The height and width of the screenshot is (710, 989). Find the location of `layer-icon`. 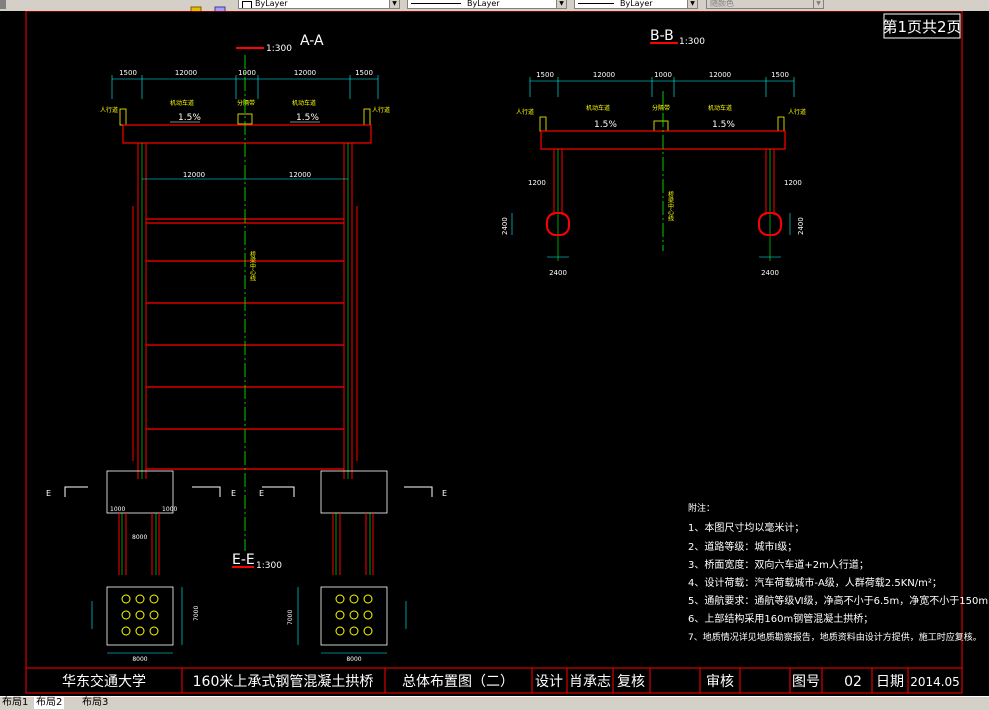

layer-icon is located at coordinates (3, 4).